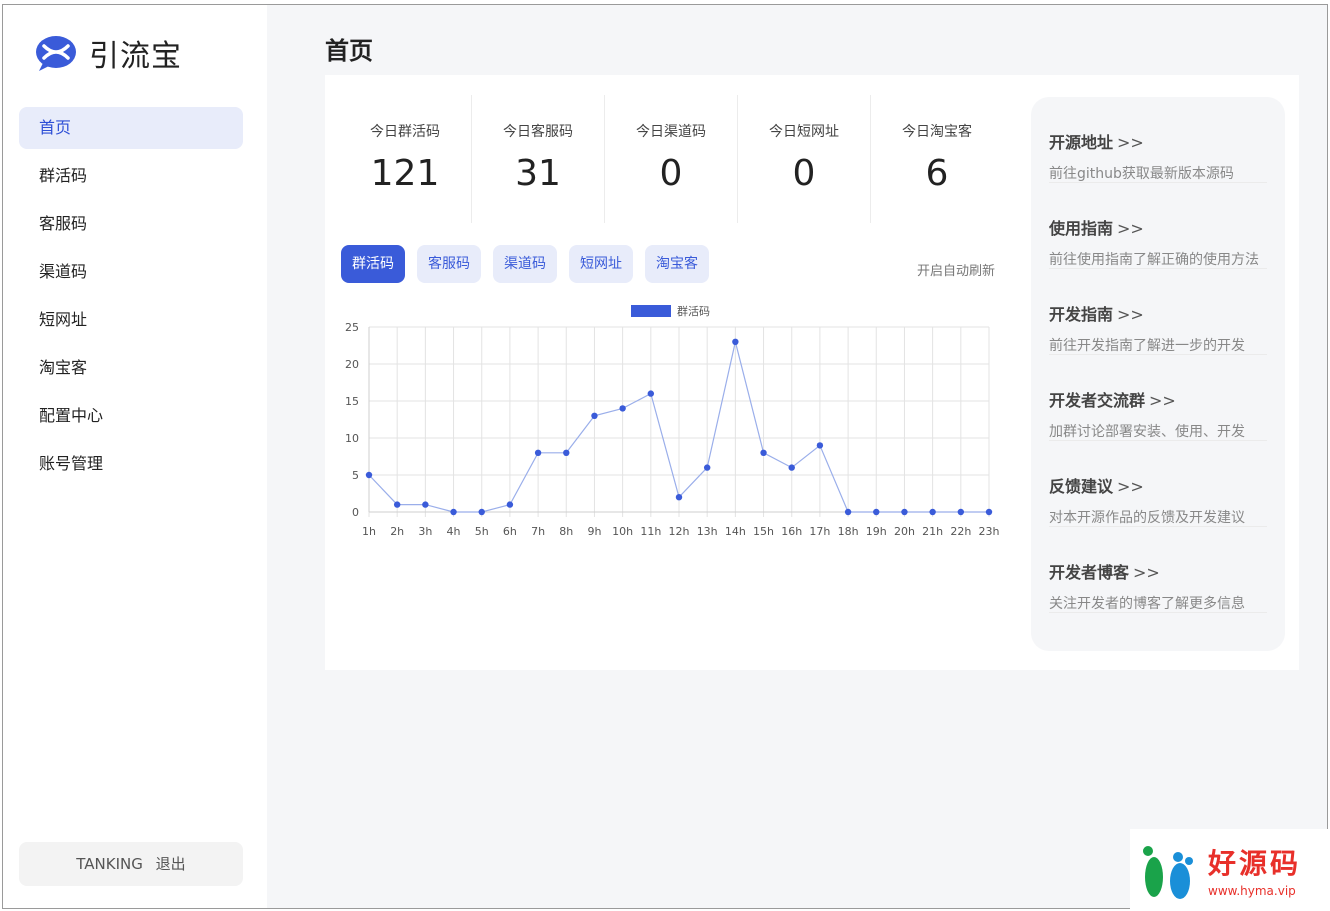  Describe the element at coordinates (671, 132) in the screenshot. I see `stat-label: 今日渠道码` at that location.